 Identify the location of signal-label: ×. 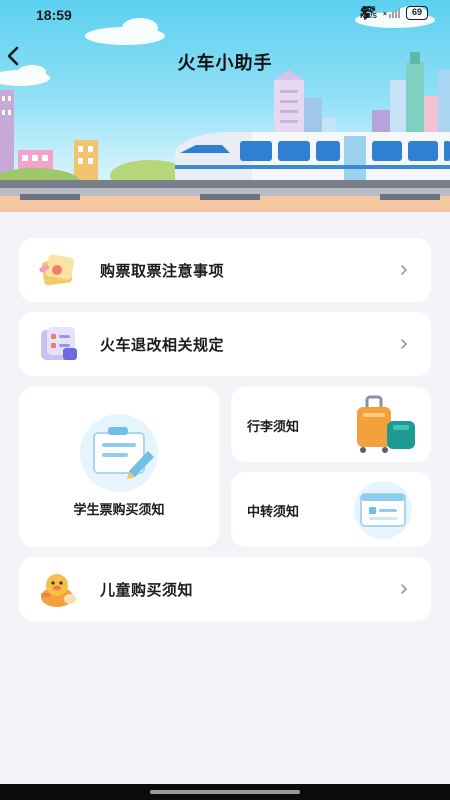
(384, 14).